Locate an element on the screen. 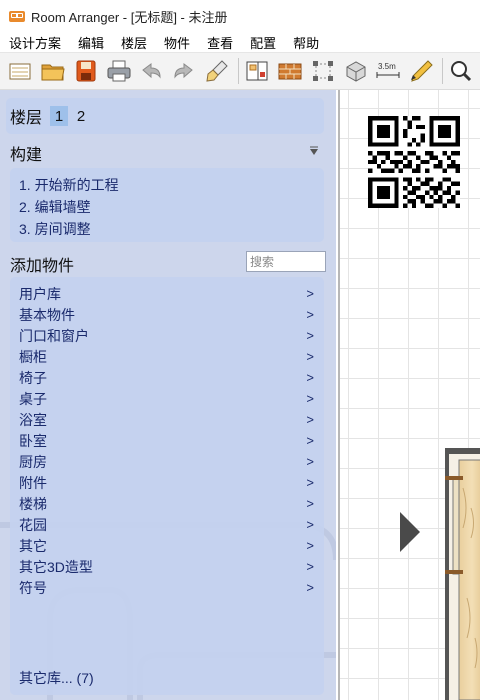  floor-tab-2: 2 is located at coordinates (81, 116).